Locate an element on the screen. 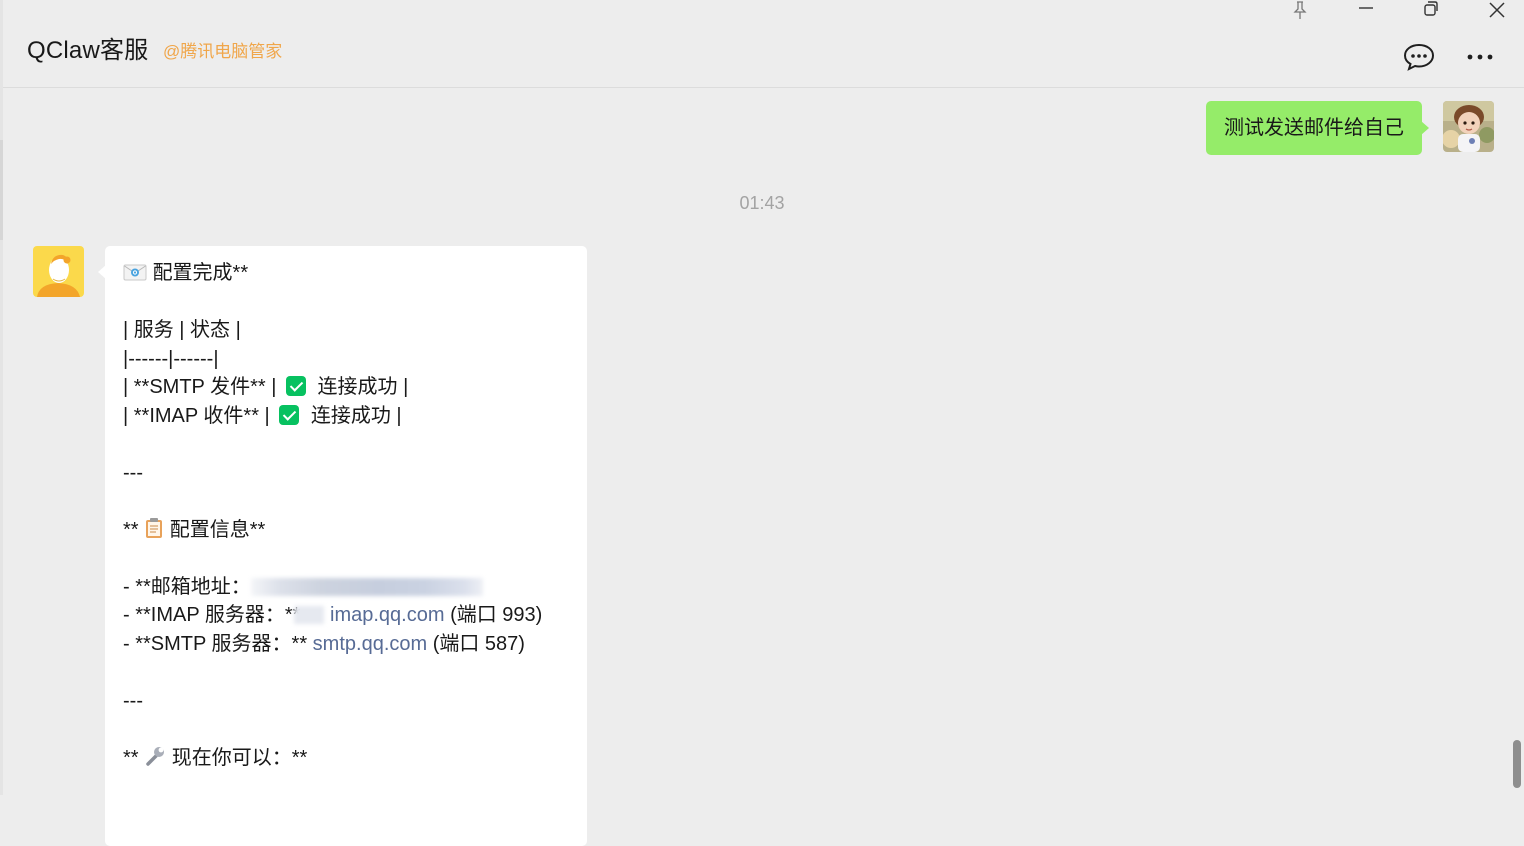 This screenshot has height=846, width=1524. my-avatar is located at coordinates (1468, 126).